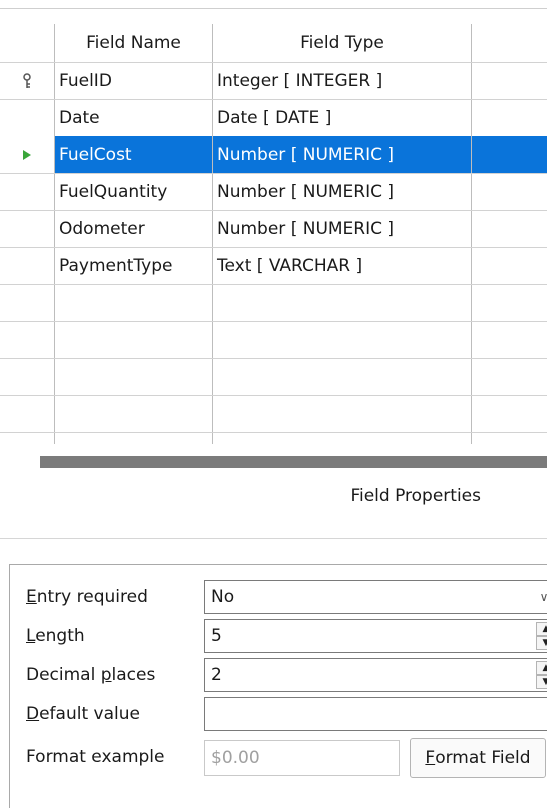 This screenshot has height=808, width=547. I want to click on decimal-spin-buttons: ▲ ▼, so click(541, 675).